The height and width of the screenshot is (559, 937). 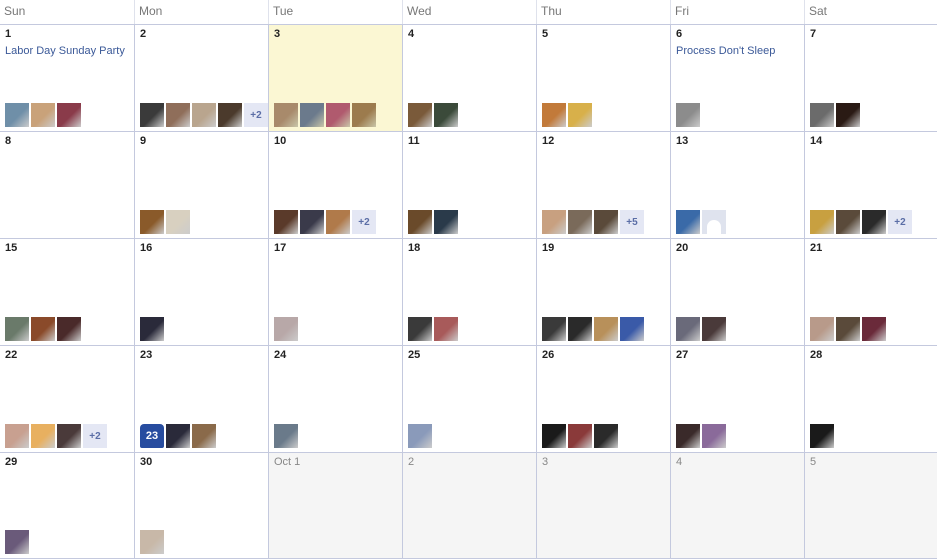 What do you see at coordinates (469, 399) in the screenshot?
I see `day-cell: 25` at bounding box center [469, 399].